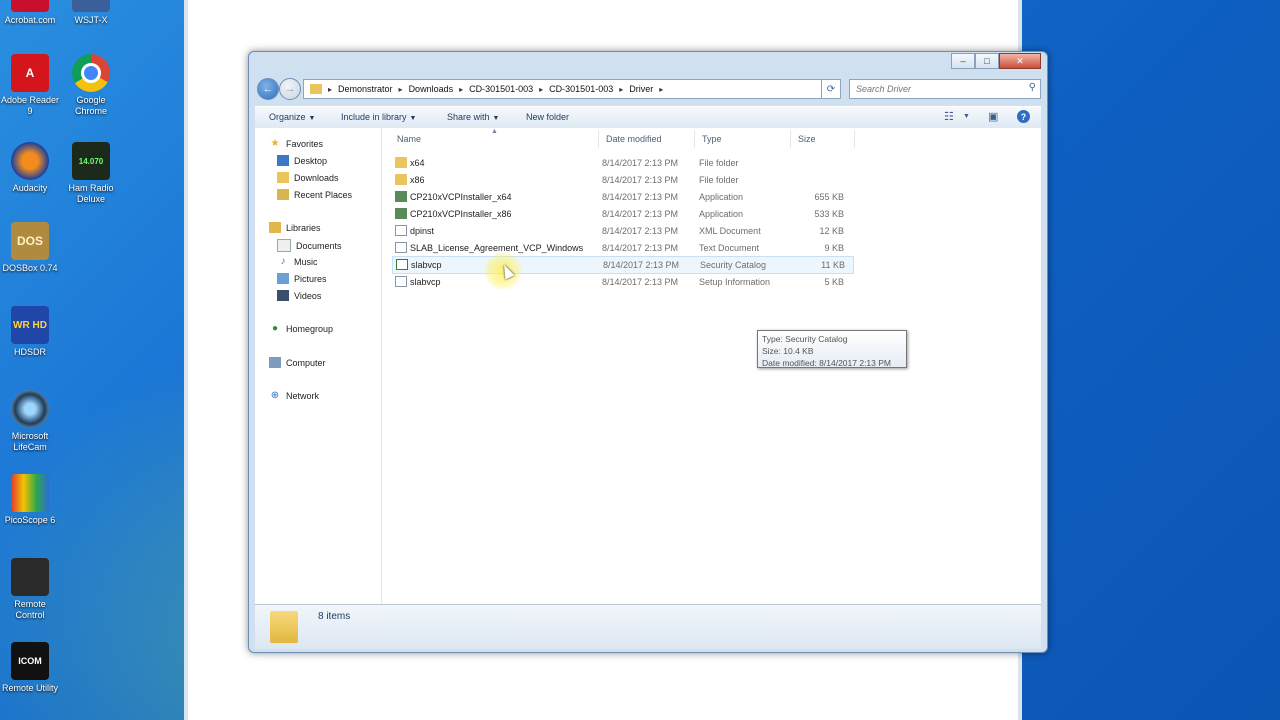 The width and height of the screenshot is (1280, 720). What do you see at coordinates (807, 139) in the screenshot?
I see `column-header-size: Size` at bounding box center [807, 139].